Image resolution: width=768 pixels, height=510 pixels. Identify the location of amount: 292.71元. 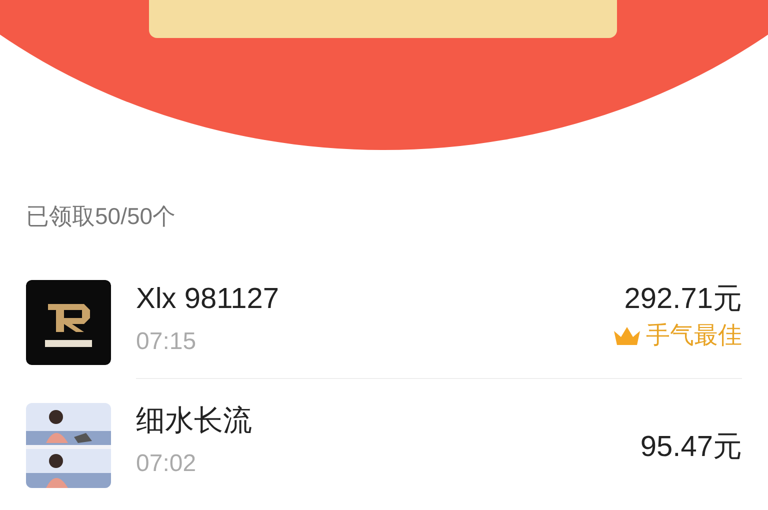
(683, 299).